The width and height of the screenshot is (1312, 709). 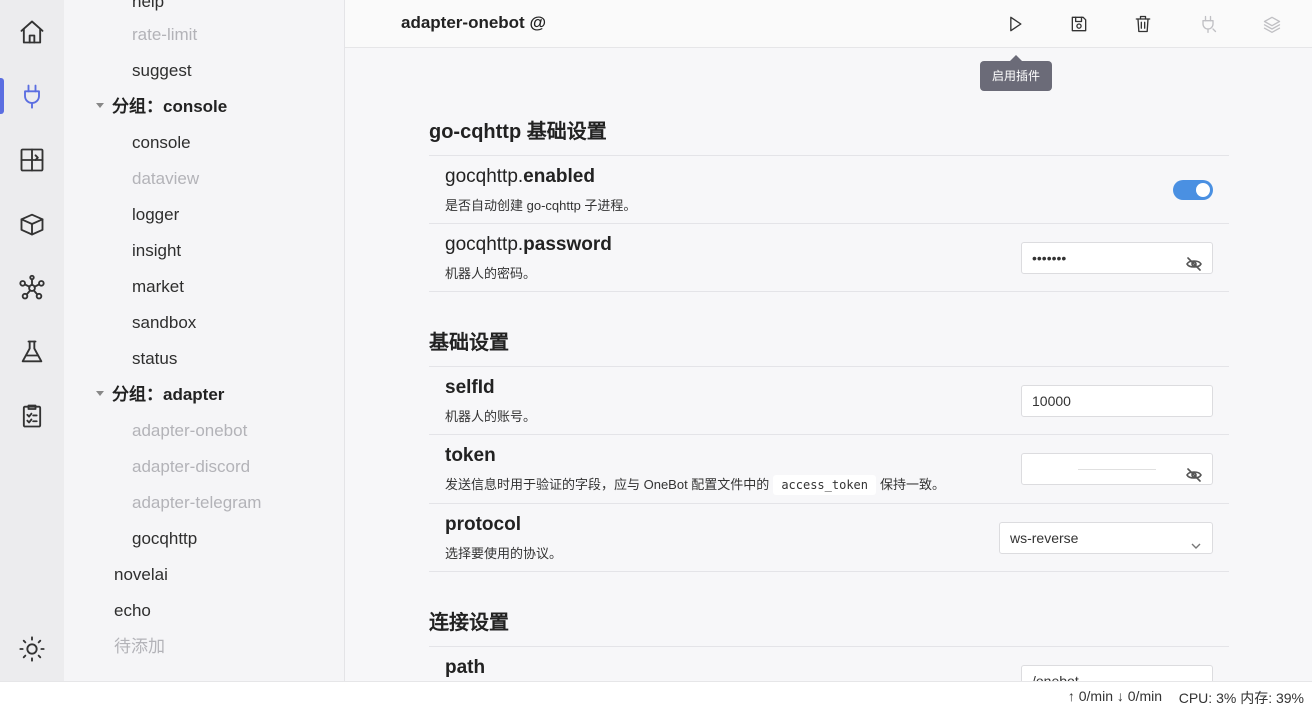 What do you see at coordinates (1044, 538) in the screenshot?
I see `protocol-value: ws-reverse` at bounding box center [1044, 538].